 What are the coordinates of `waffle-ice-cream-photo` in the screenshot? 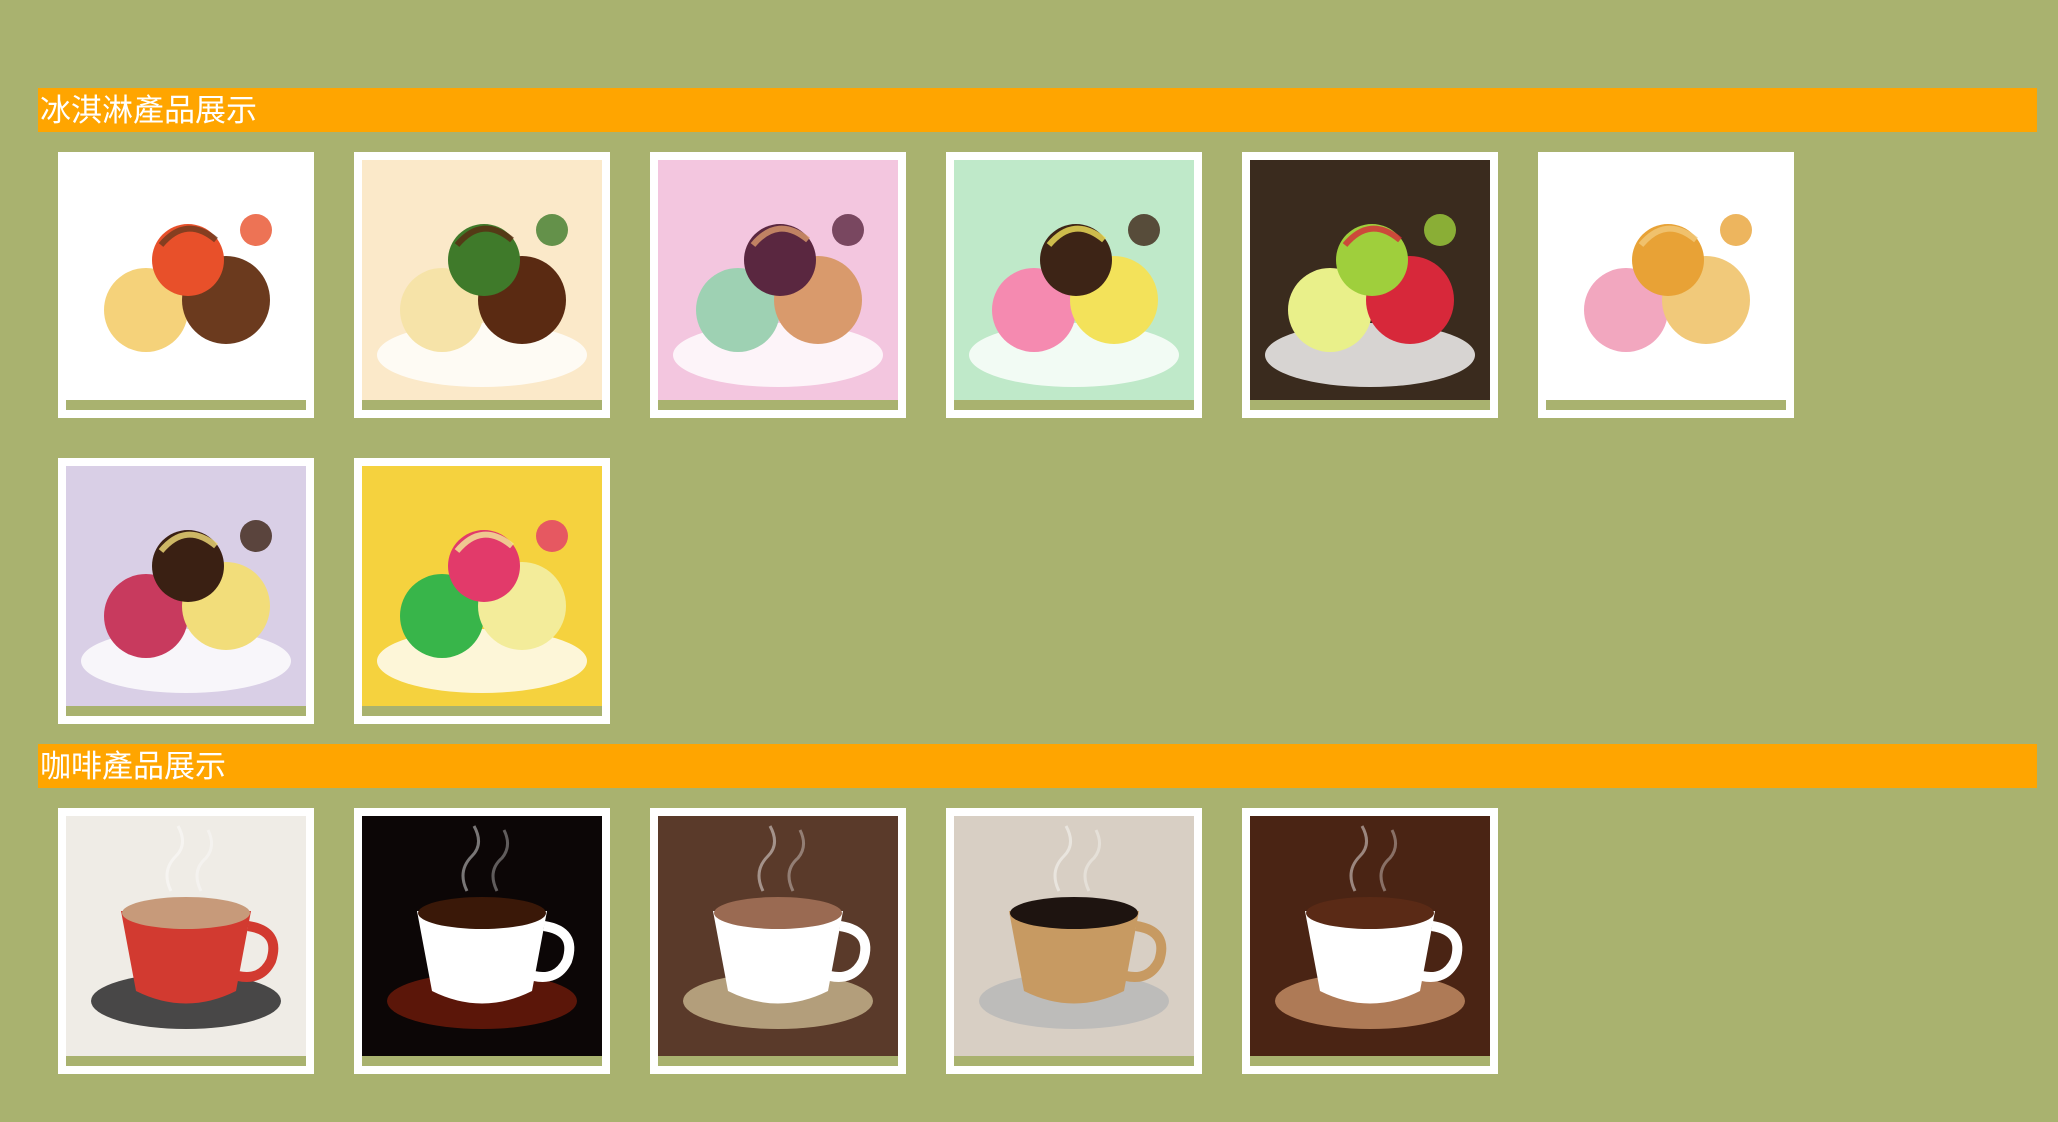 It's located at (1666, 280).